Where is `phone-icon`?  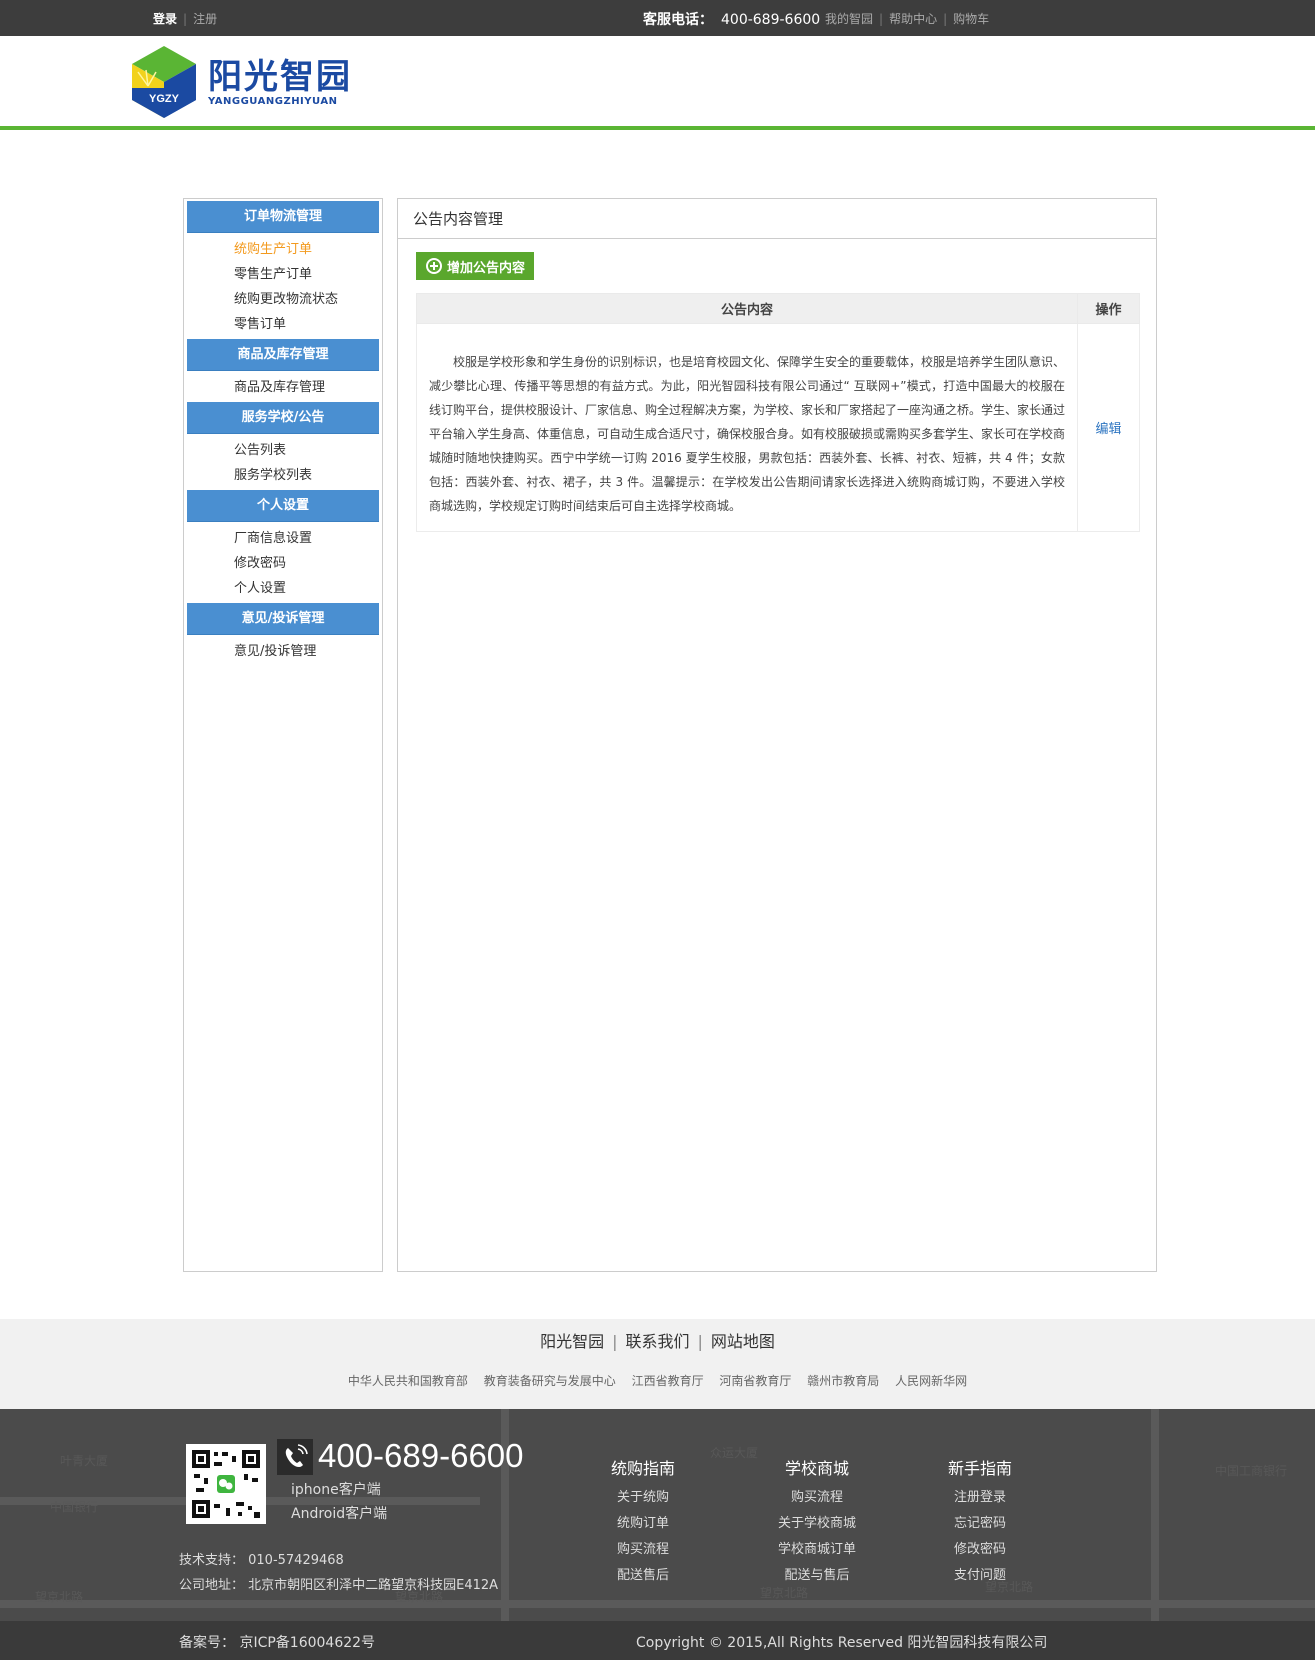 phone-icon is located at coordinates (295, 1457).